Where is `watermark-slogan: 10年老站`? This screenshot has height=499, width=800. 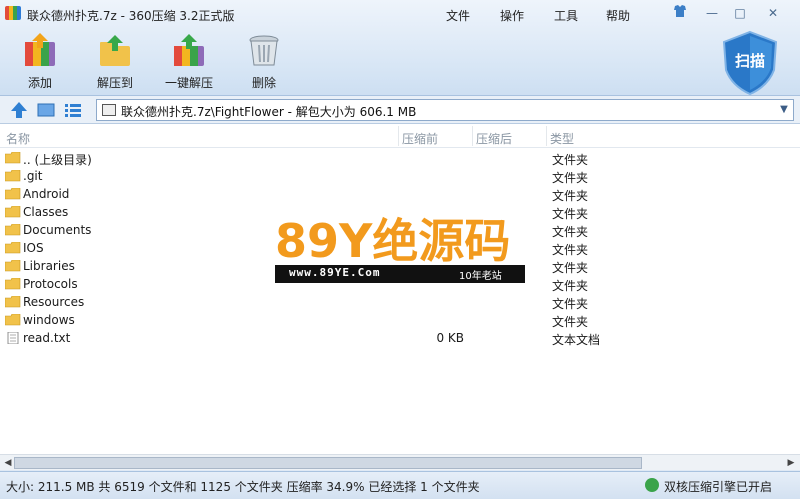
watermark-slogan: 10年老站 is located at coordinates (480, 276).